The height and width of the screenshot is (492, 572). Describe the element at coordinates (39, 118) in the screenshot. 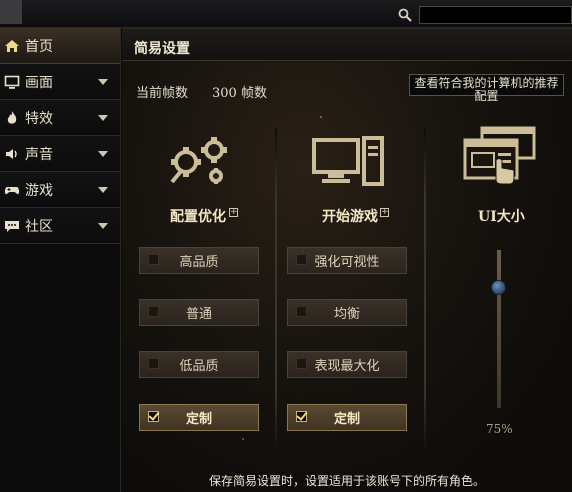

I see `sidebar-item-label: 特效` at that location.